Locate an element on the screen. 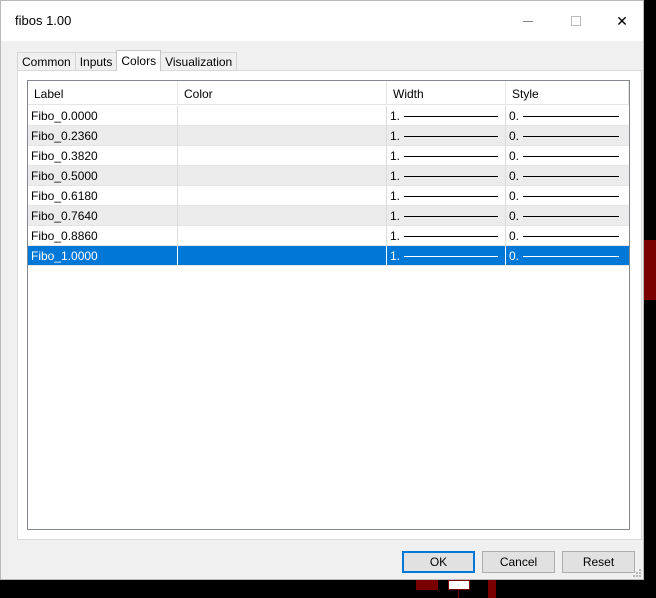 Image resolution: width=656 pixels, height=598 pixels. table-row: Fibo_0.6180 1. 0. is located at coordinates (328, 196).